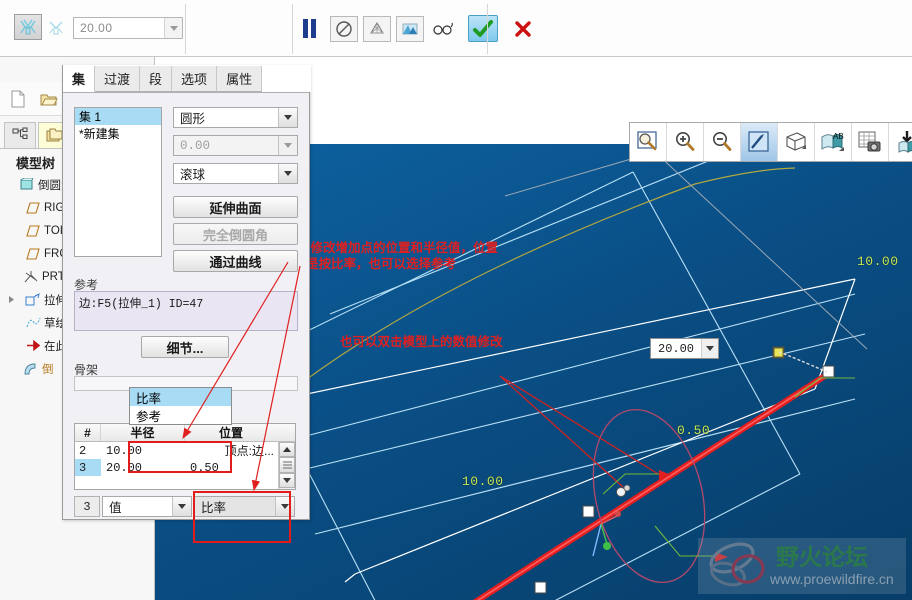  Describe the element at coordinates (483, 481) in the screenshot. I see `dim-radius-bottom-left: 10.00` at that location.